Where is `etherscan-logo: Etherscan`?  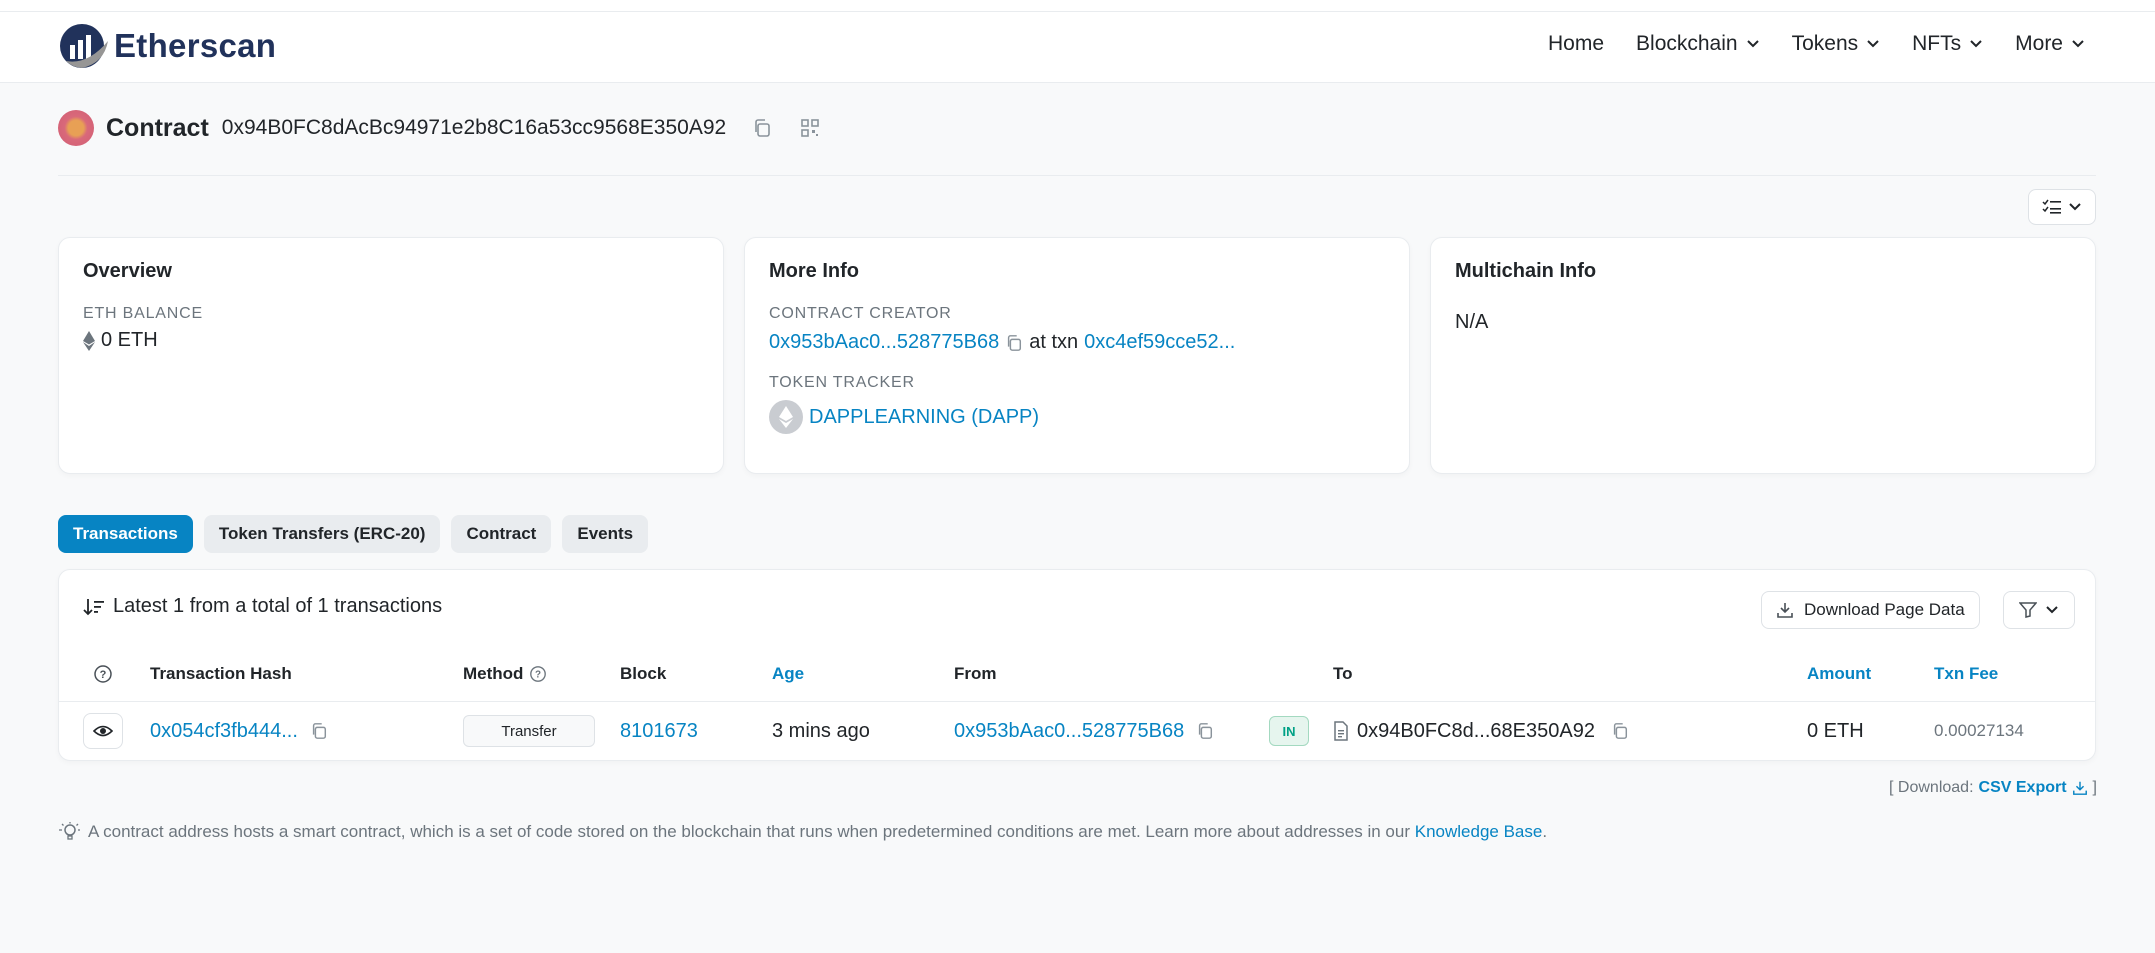
etherscan-logo: Etherscan is located at coordinates (167, 46).